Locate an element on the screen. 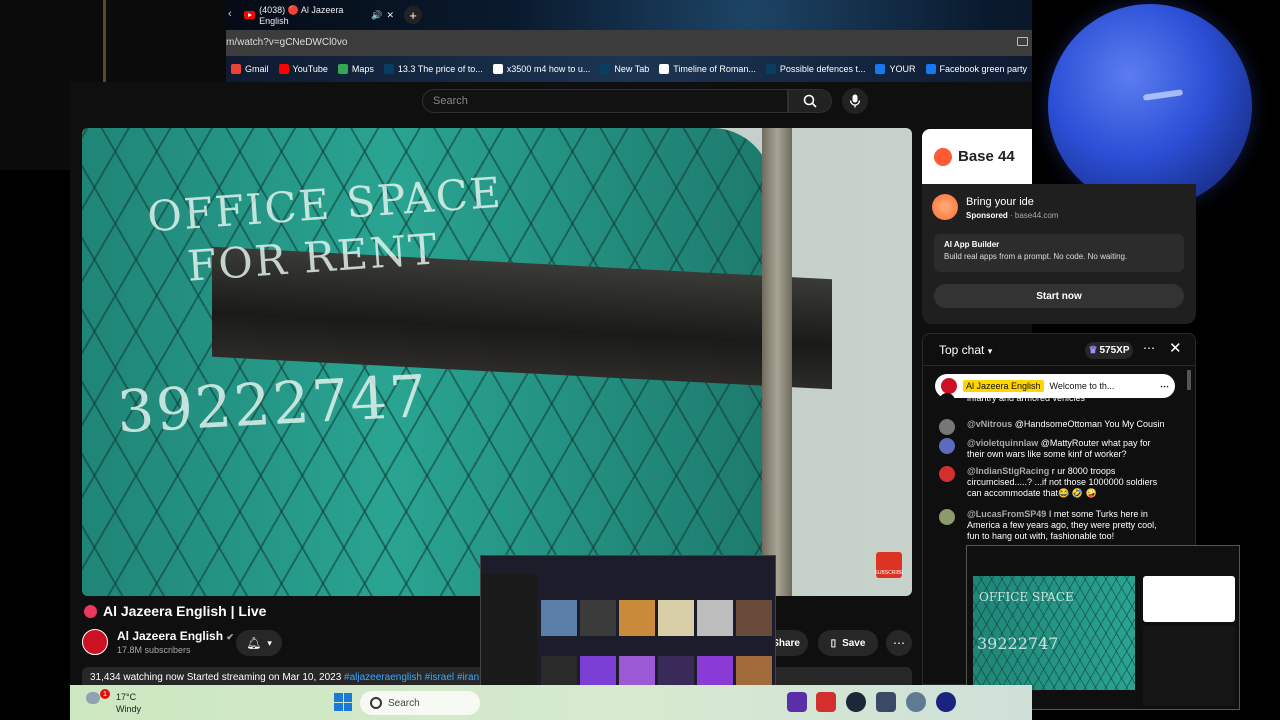  ad-headline: Bring your ide is located at coordinates (1000, 202).